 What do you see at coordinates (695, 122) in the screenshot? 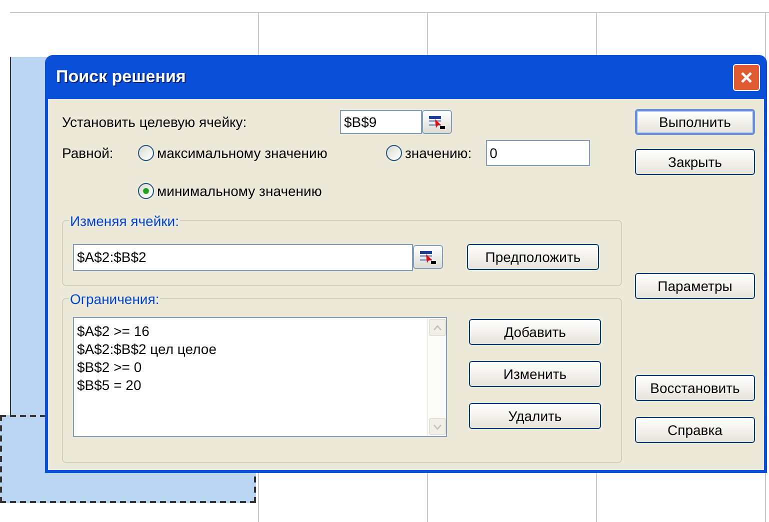
I see `dialog-button: Выполнить` at bounding box center [695, 122].